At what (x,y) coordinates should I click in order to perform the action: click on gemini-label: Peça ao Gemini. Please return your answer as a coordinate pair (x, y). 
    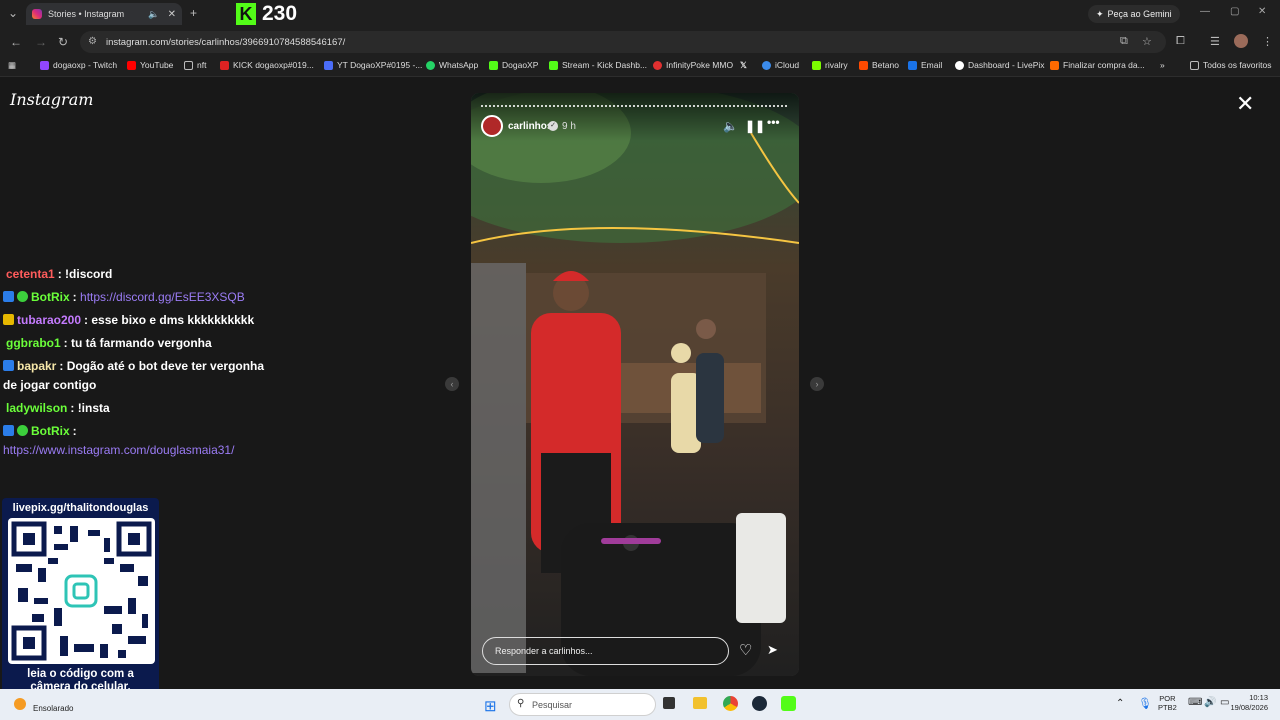
    Looking at the image, I should click on (1139, 14).